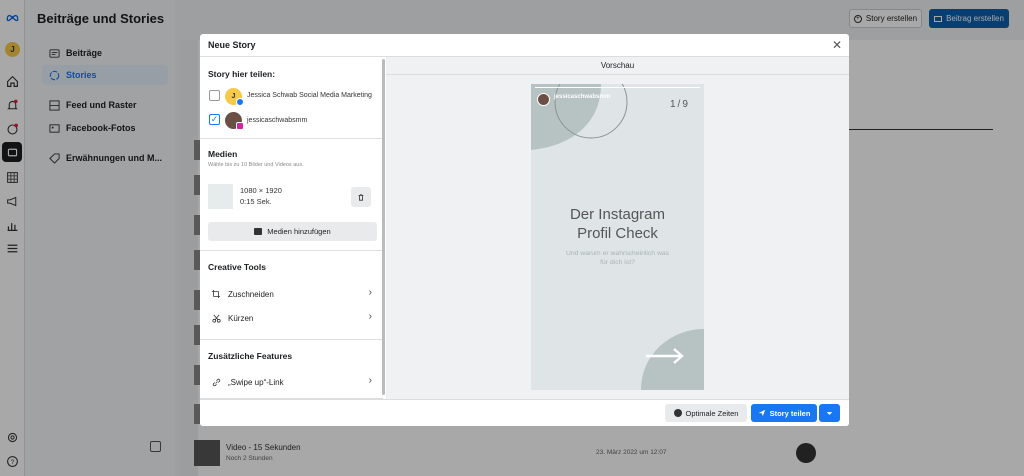 The width and height of the screenshot is (1024, 476). Describe the element at coordinates (232, 45) in the screenshot. I see `modal-title: Neue Story` at that location.